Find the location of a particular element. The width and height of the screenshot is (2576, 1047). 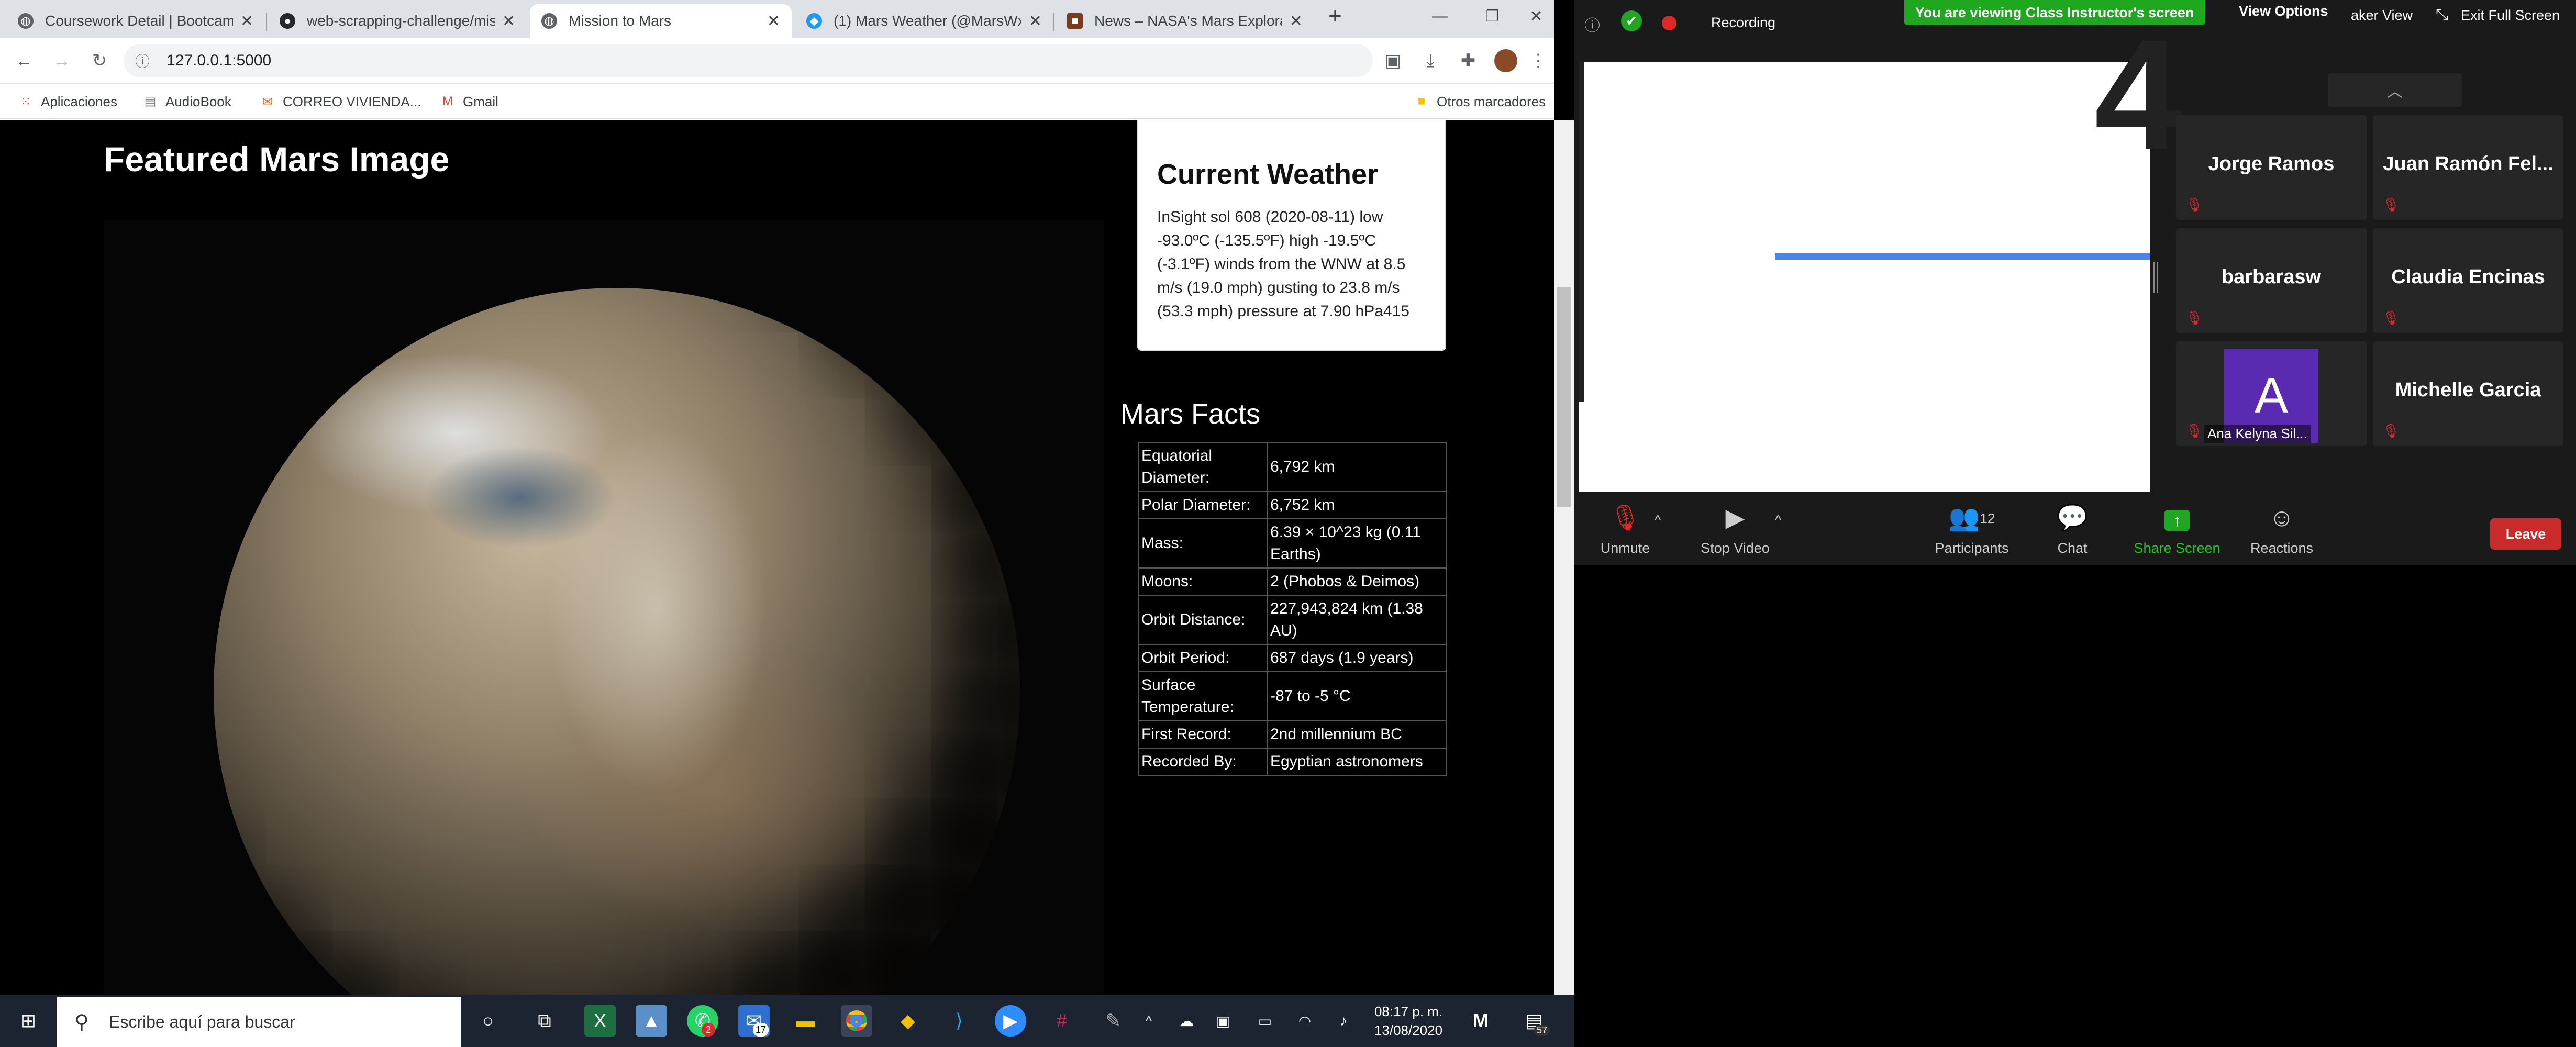

emoji-icon: ☺ is located at coordinates (2282, 518).